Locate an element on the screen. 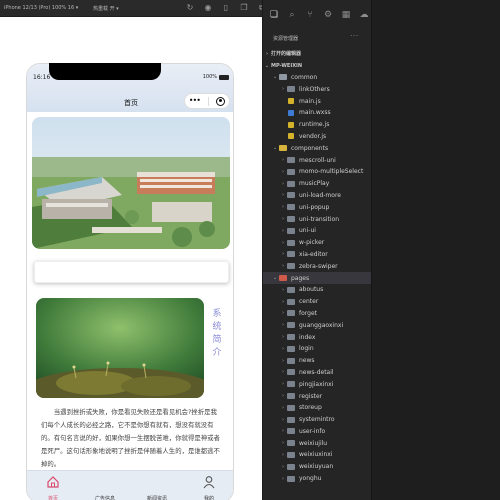 This screenshot has height=500, width=500. tree-item-xia-editor: › xia-editor is located at coordinates (317, 255).